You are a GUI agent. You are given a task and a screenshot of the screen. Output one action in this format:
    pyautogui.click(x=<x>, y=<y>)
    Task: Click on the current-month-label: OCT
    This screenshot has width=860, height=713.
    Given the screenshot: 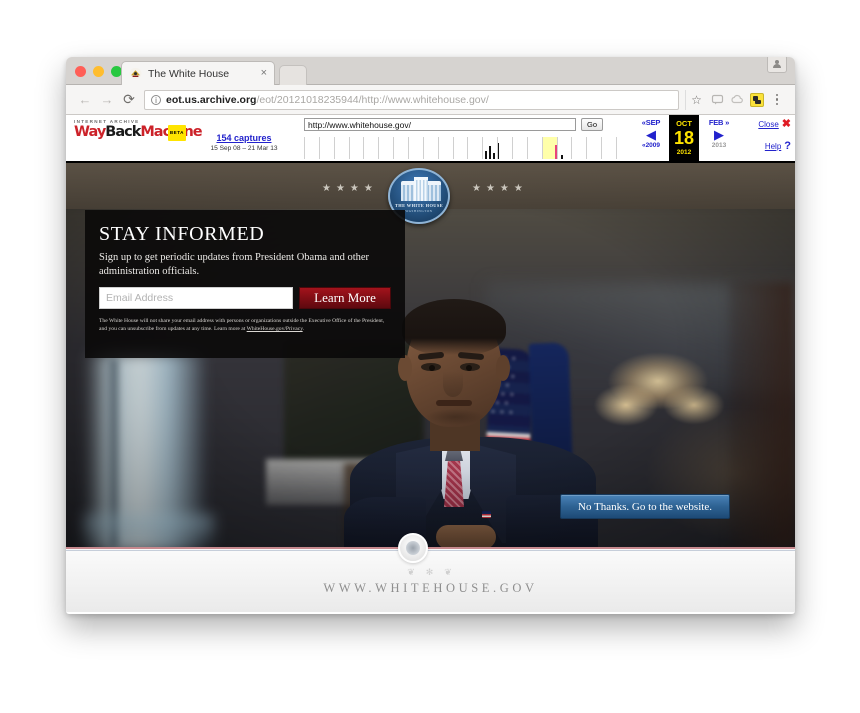 What is the action you would take?
    pyautogui.click(x=684, y=123)
    